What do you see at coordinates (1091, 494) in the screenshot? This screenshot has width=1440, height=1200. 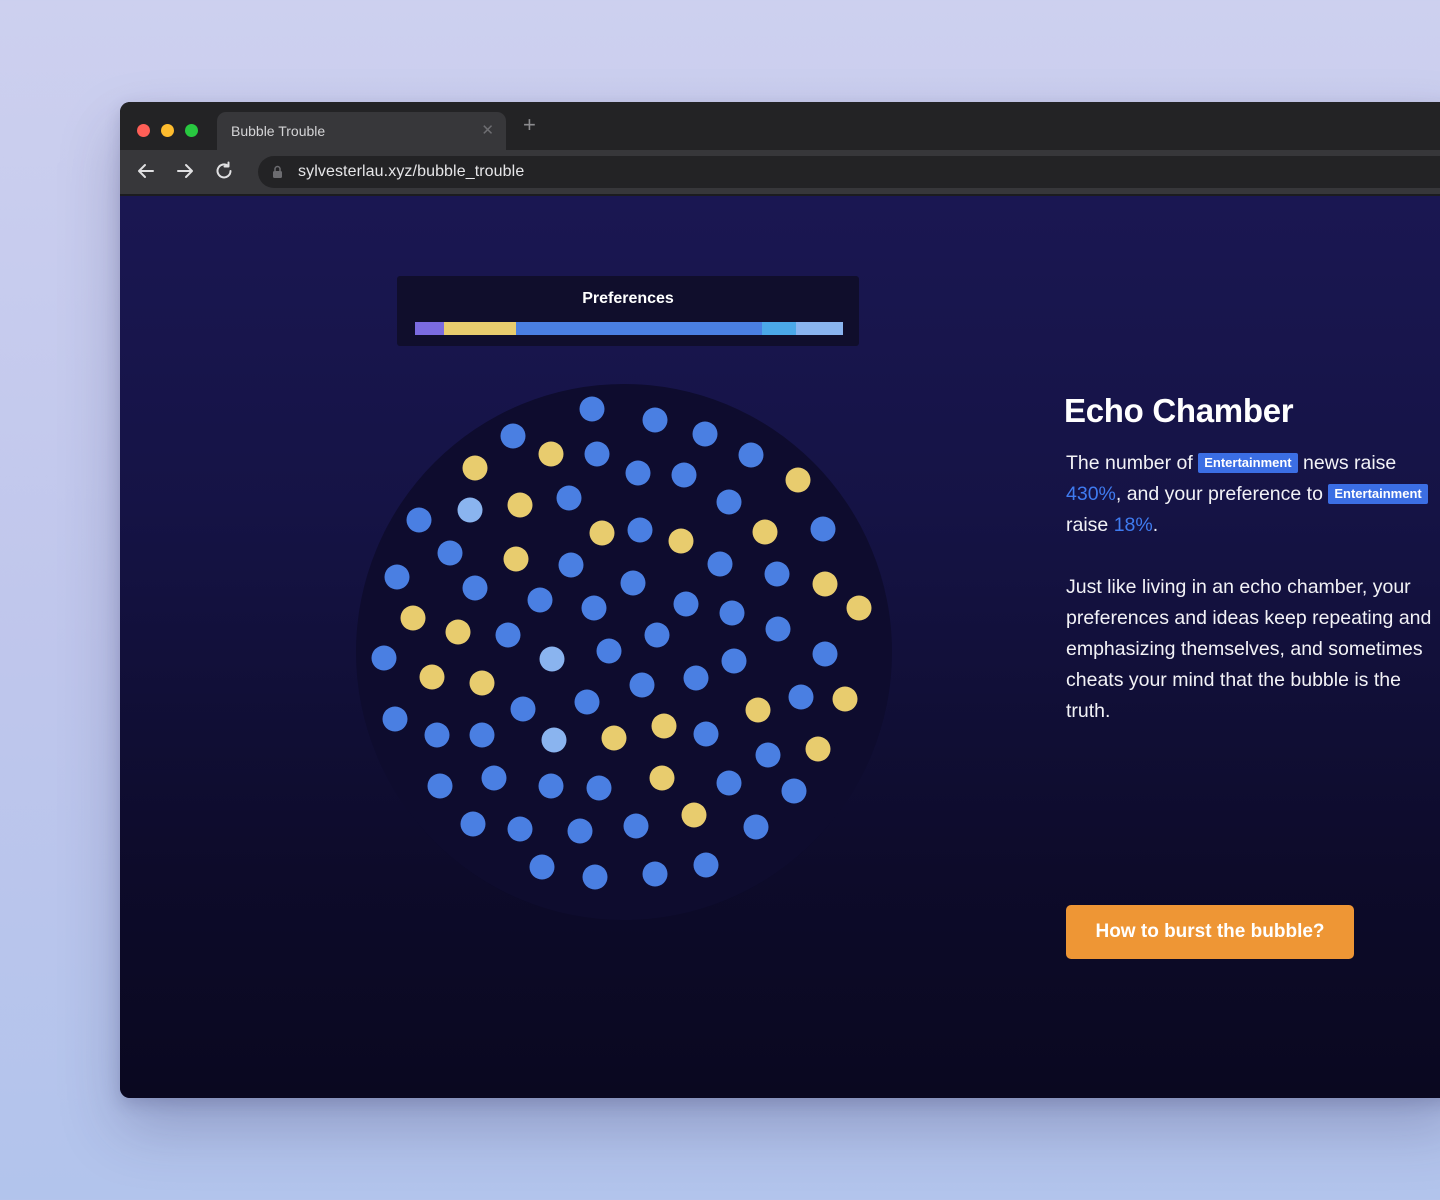 I see `news-increase-value: 430%` at bounding box center [1091, 494].